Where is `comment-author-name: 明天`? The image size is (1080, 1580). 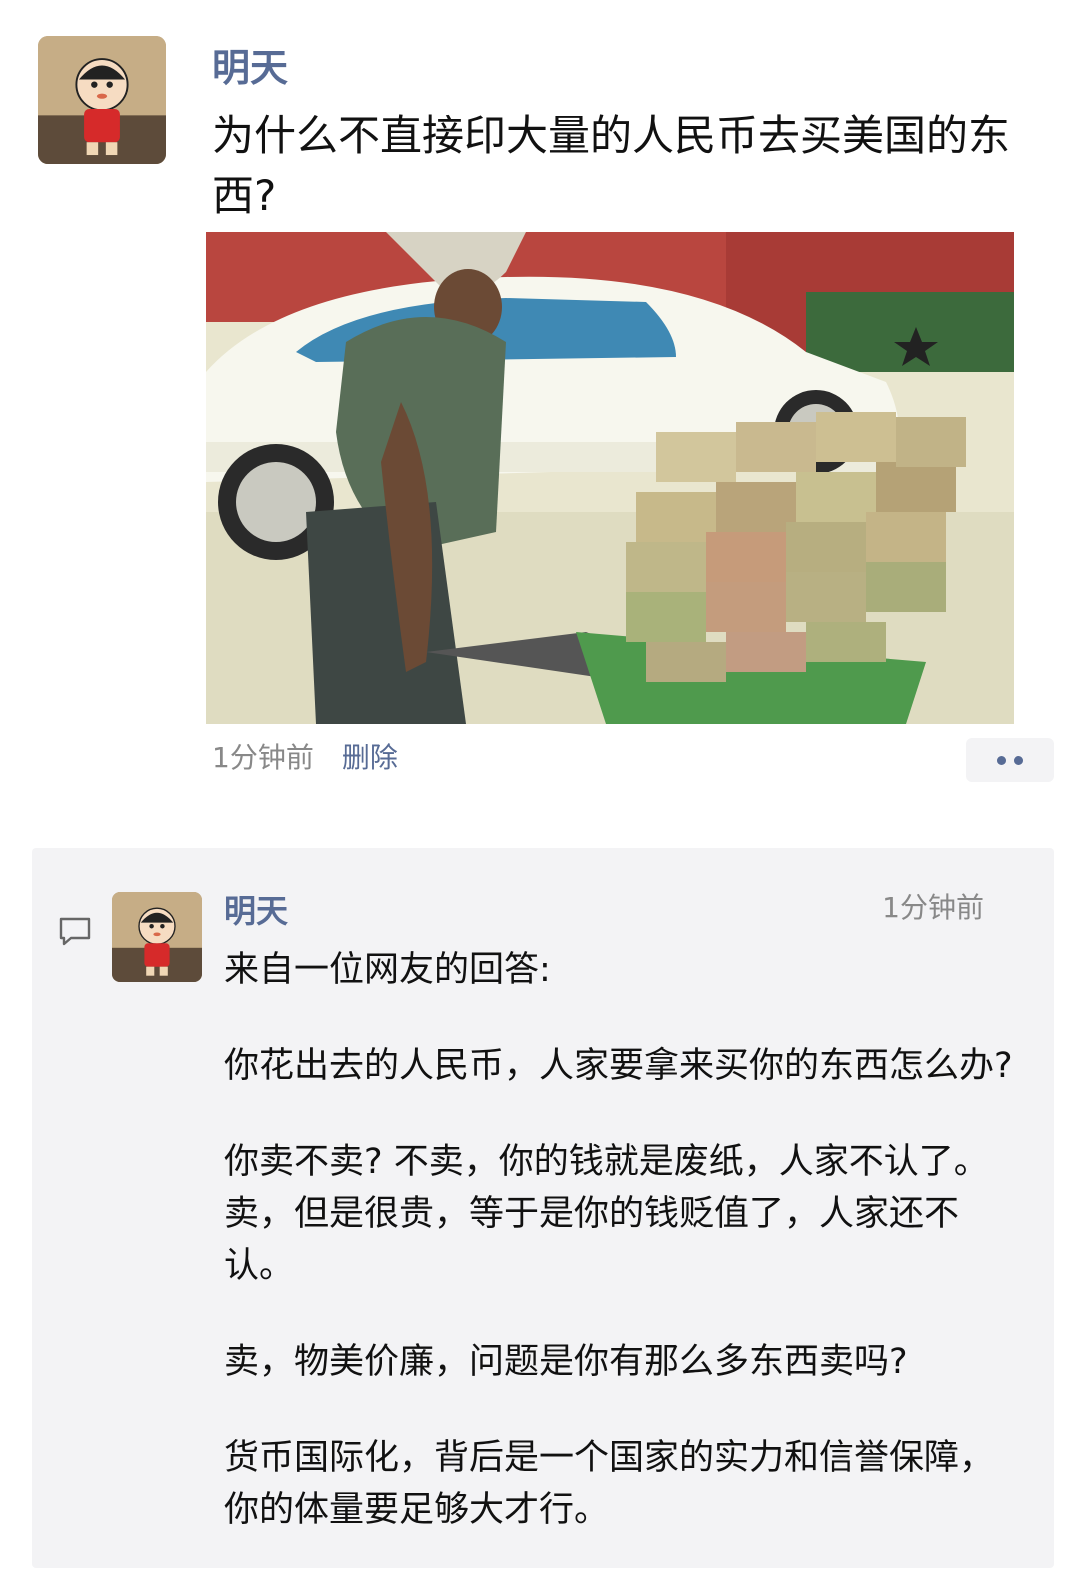
comment-author-name: 明天 is located at coordinates (256, 911).